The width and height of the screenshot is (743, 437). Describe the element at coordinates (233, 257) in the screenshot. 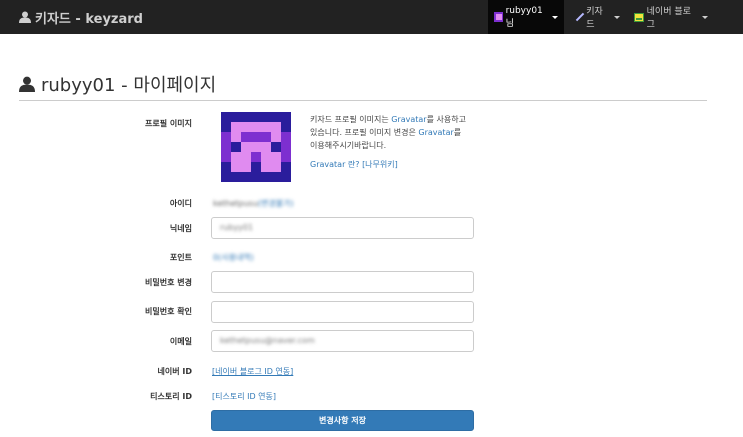

I see `point-value: 0(사용내역)` at that location.